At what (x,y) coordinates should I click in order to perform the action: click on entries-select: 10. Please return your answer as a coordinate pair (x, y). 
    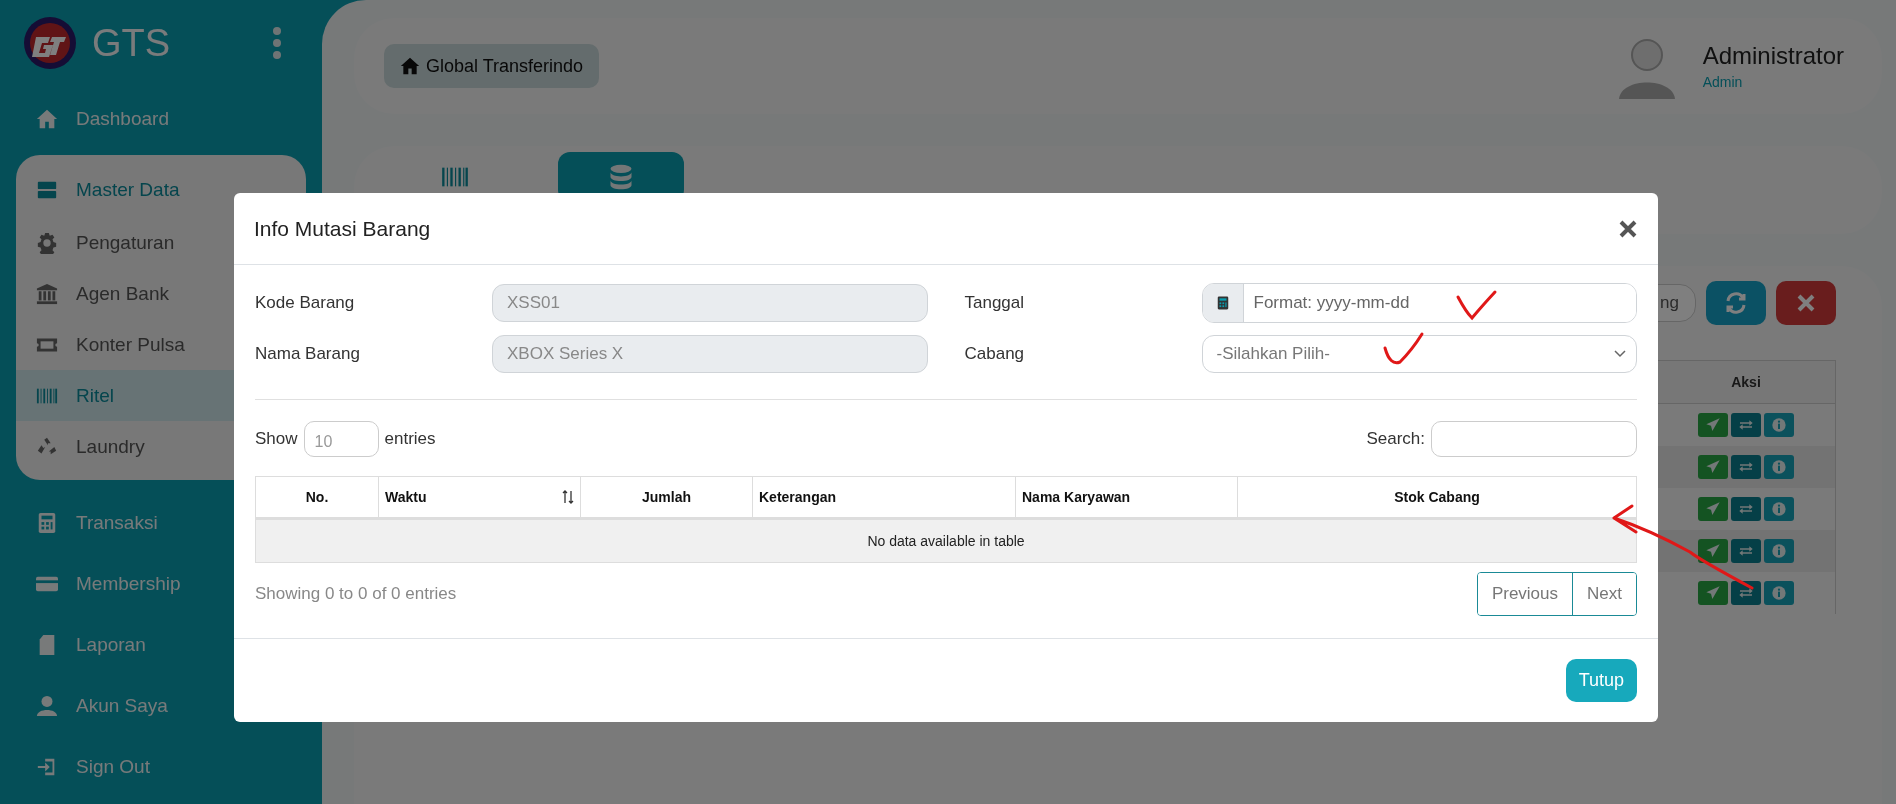
    Looking at the image, I should click on (341, 439).